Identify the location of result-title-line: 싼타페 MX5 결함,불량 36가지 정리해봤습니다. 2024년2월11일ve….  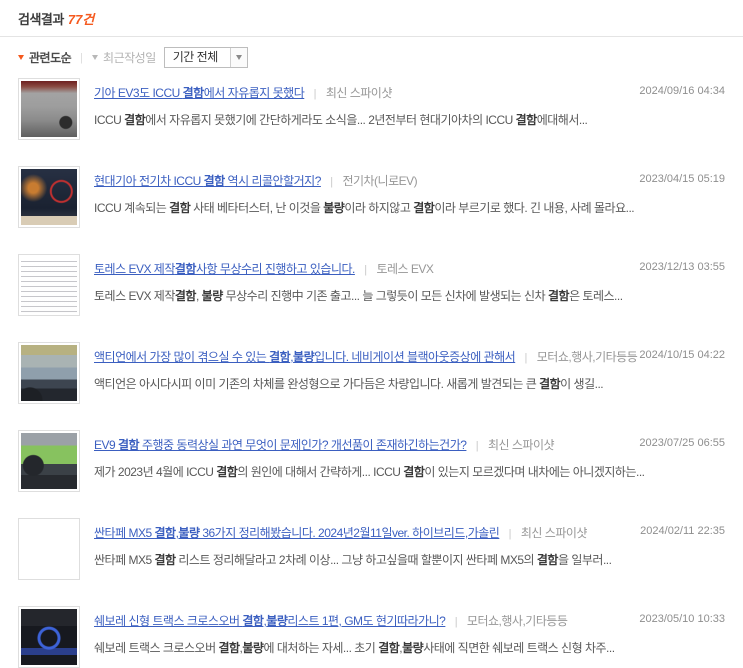
(409, 532).